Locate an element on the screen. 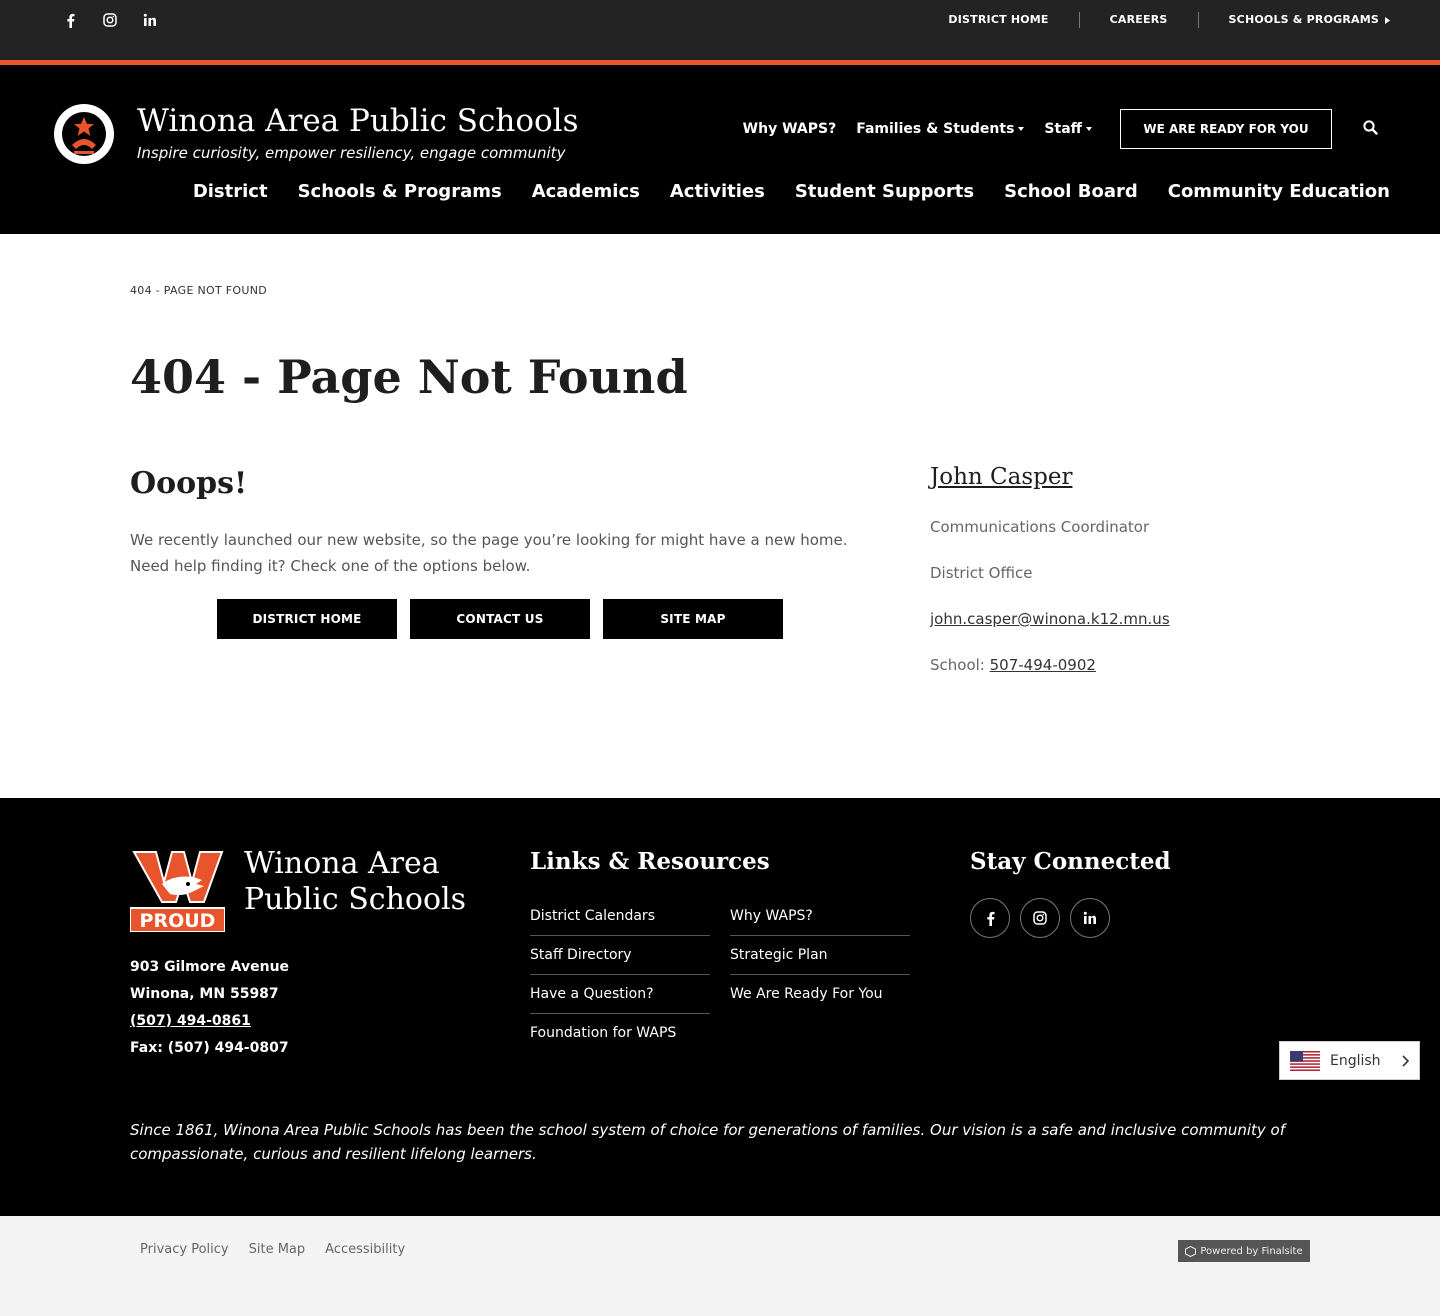 This screenshot has width=1440, height=1316. ready-for-you-button: WE ARE READY FOR YOU is located at coordinates (1226, 129).